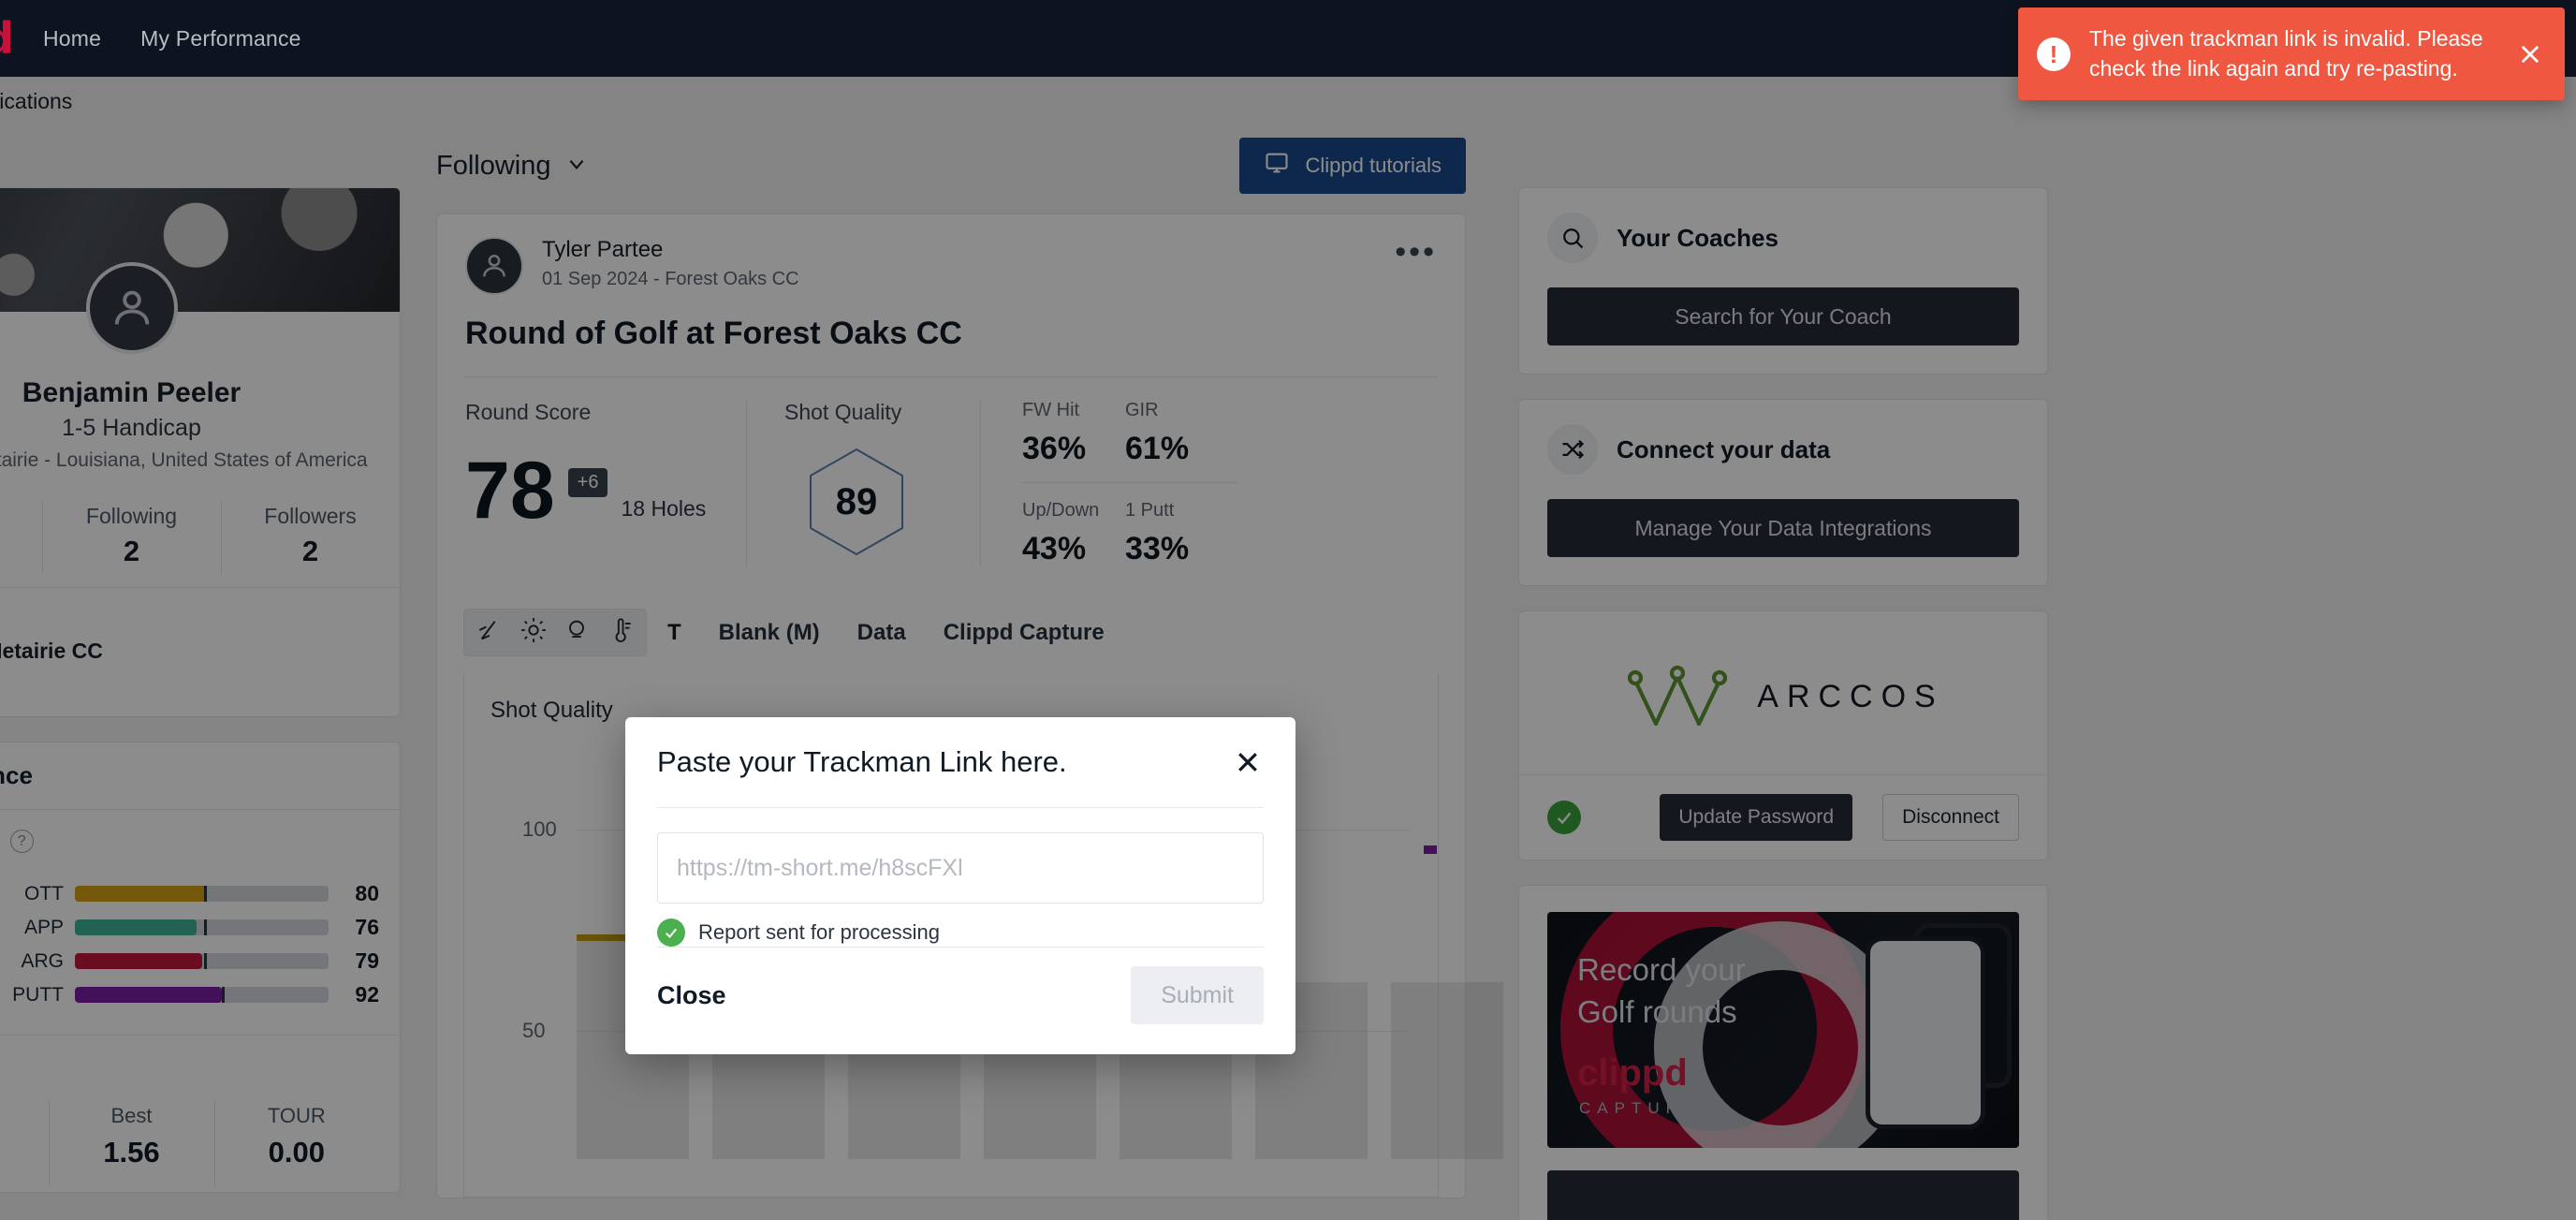 This screenshot has width=2576, height=1220. Describe the element at coordinates (671, 933) in the screenshot. I see `check-circle-icon` at that location.